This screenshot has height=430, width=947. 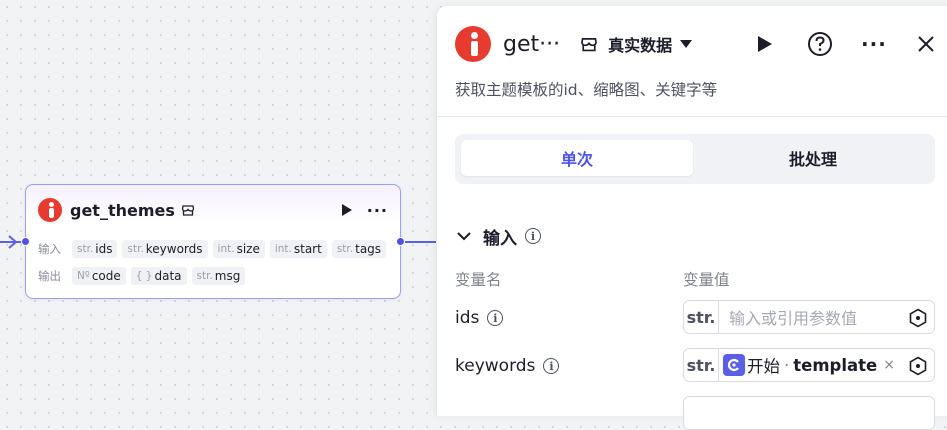 What do you see at coordinates (420, 242) in the screenshot?
I see `outgoing-edge` at bounding box center [420, 242].